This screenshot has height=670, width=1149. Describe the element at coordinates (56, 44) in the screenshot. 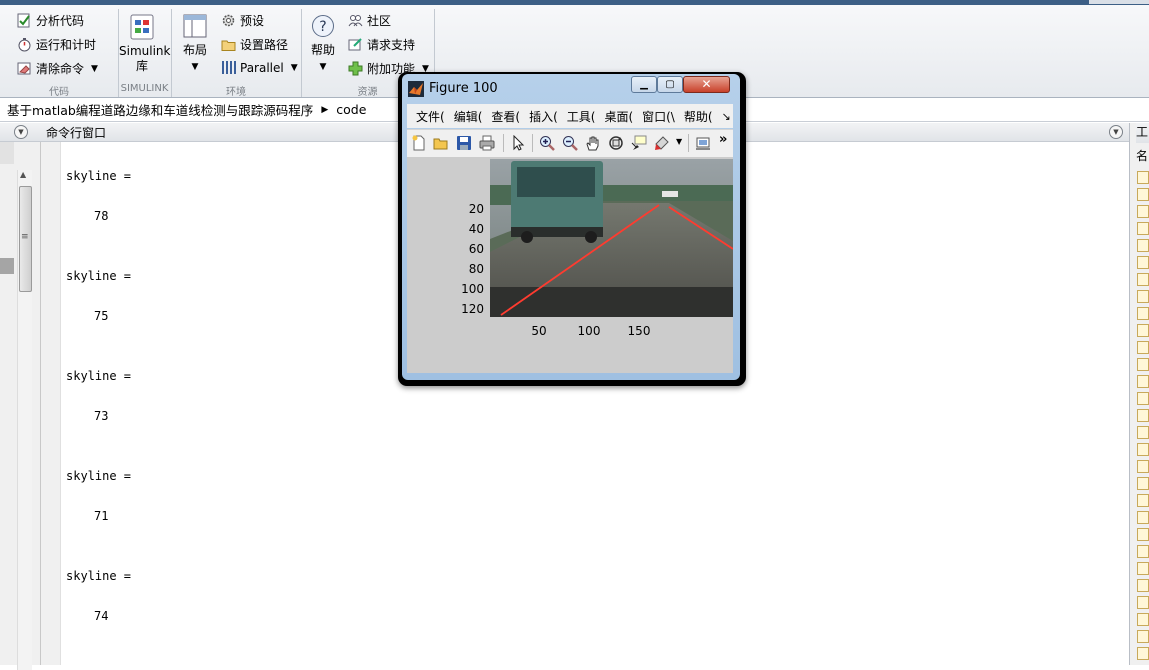

I see `run-and-time-button: 运行和计时` at that location.